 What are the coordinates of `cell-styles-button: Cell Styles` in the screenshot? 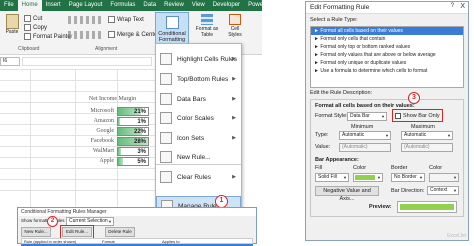 It's located at (235, 29).